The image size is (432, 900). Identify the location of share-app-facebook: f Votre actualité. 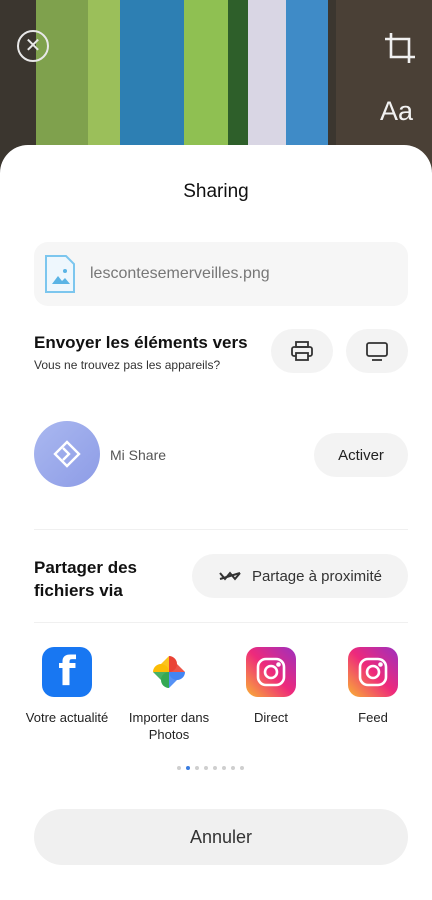
(67, 686).